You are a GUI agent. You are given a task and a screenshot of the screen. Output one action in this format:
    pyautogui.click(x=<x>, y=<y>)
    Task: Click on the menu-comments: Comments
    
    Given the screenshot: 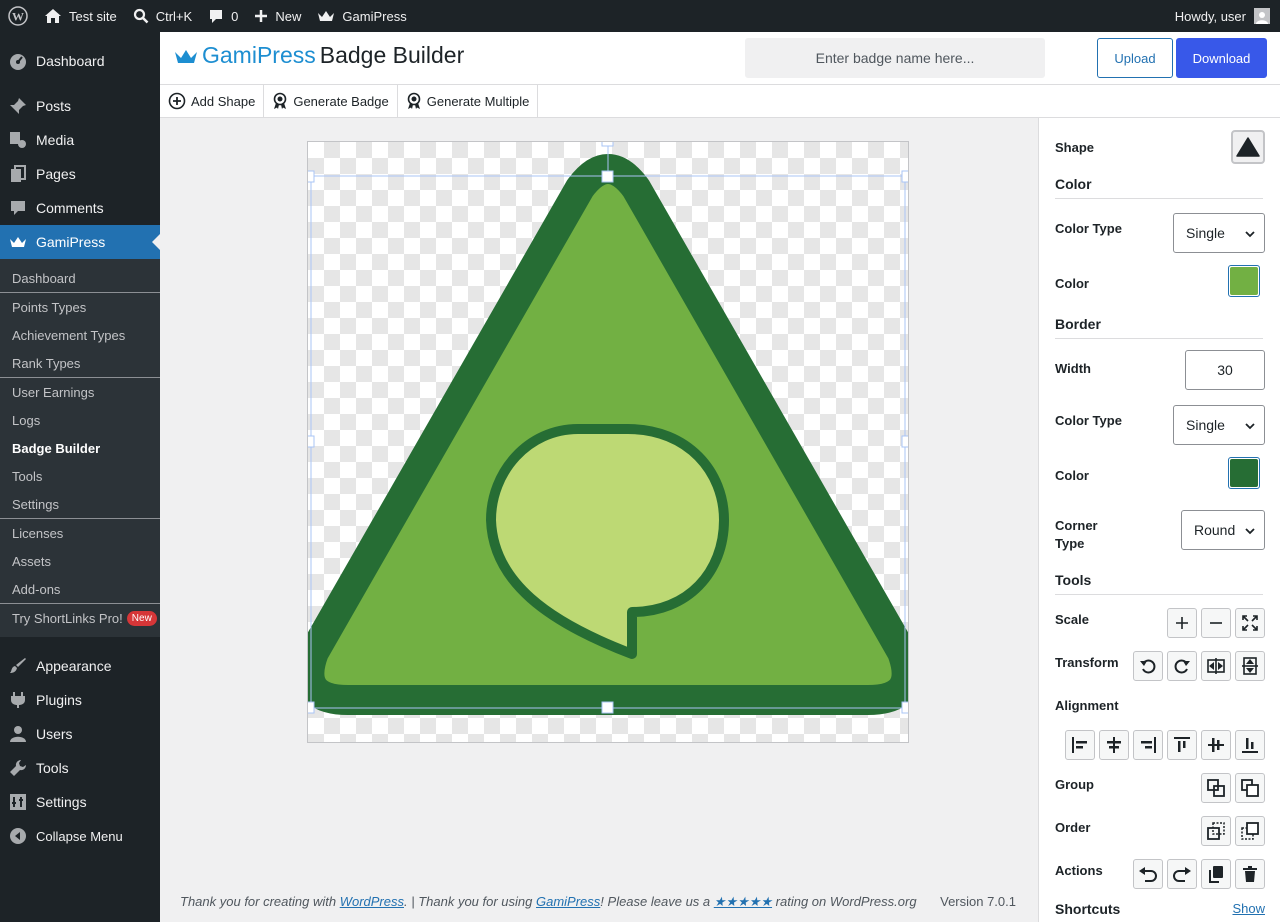 What is the action you would take?
    pyautogui.click(x=80, y=208)
    